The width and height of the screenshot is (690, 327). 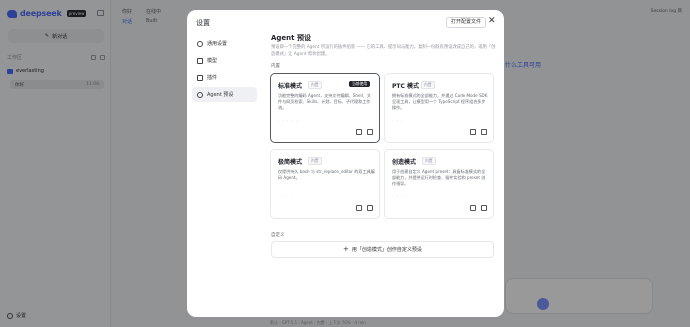 I want to click on section-title: Agent 预设, so click(x=291, y=38).